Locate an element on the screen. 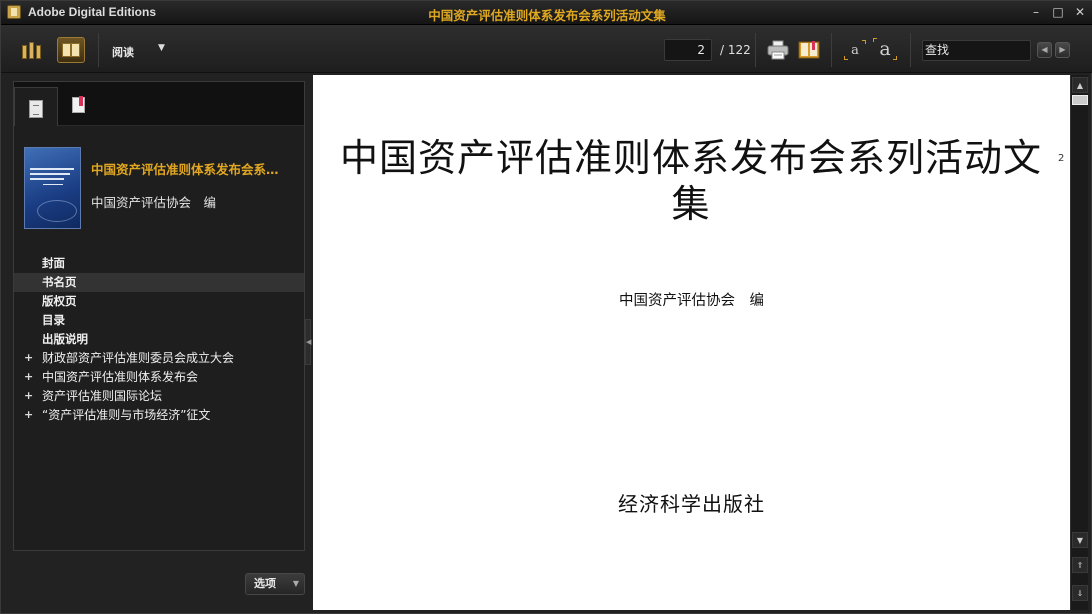  scroll-up-button: ▲ is located at coordinates (1080, 85).